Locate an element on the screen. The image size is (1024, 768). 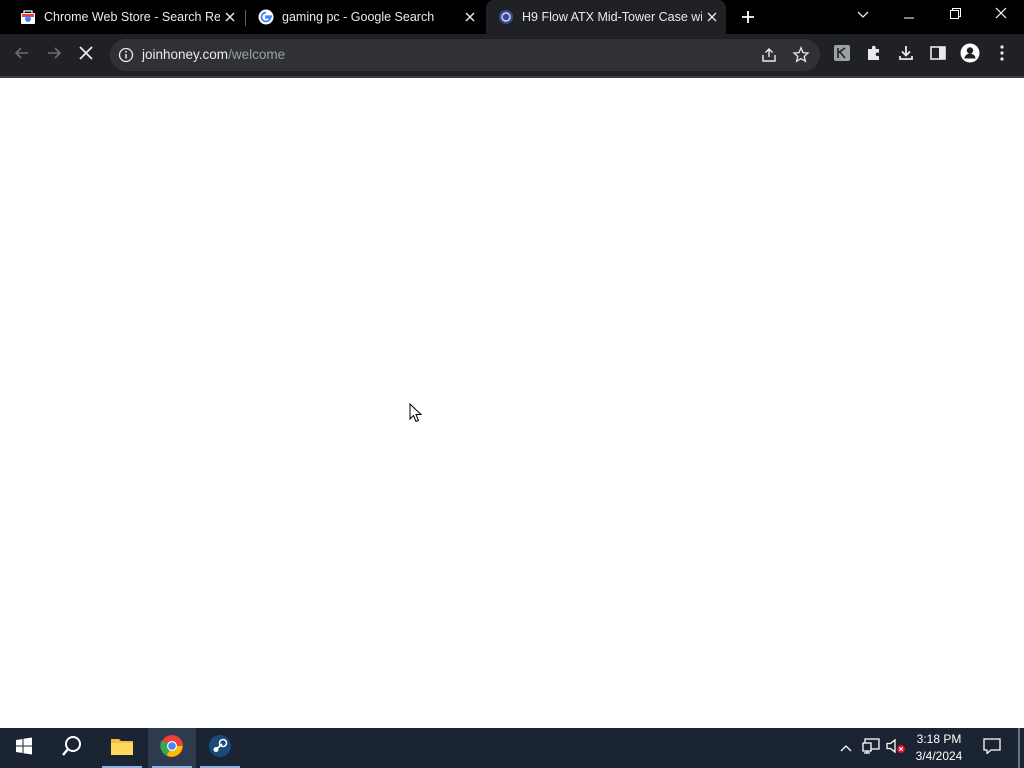
download-icon is located at coordinates (906, 55).